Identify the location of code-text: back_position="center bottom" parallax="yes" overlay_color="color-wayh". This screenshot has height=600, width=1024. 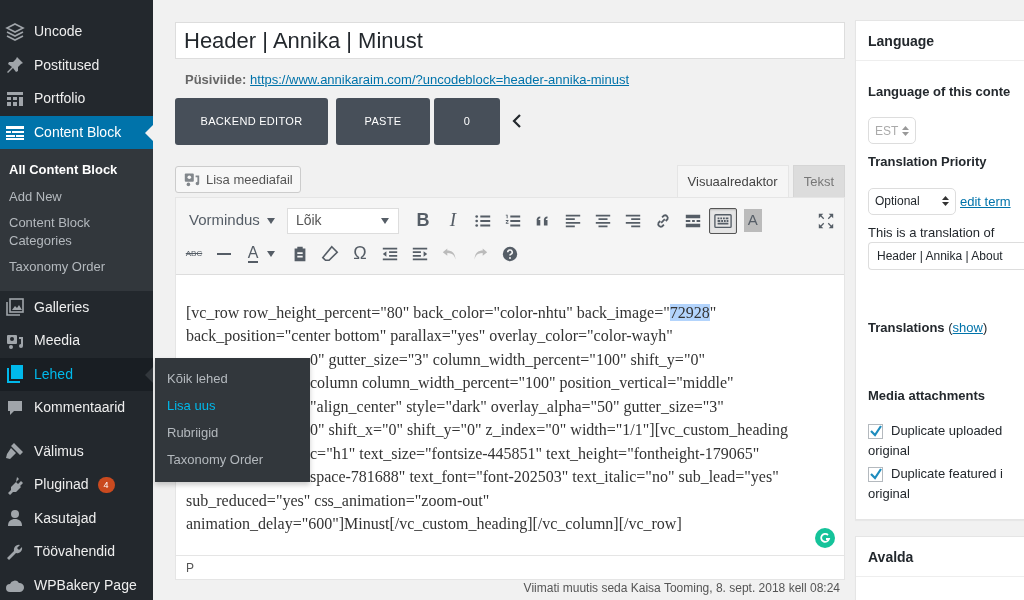
(429, 336).